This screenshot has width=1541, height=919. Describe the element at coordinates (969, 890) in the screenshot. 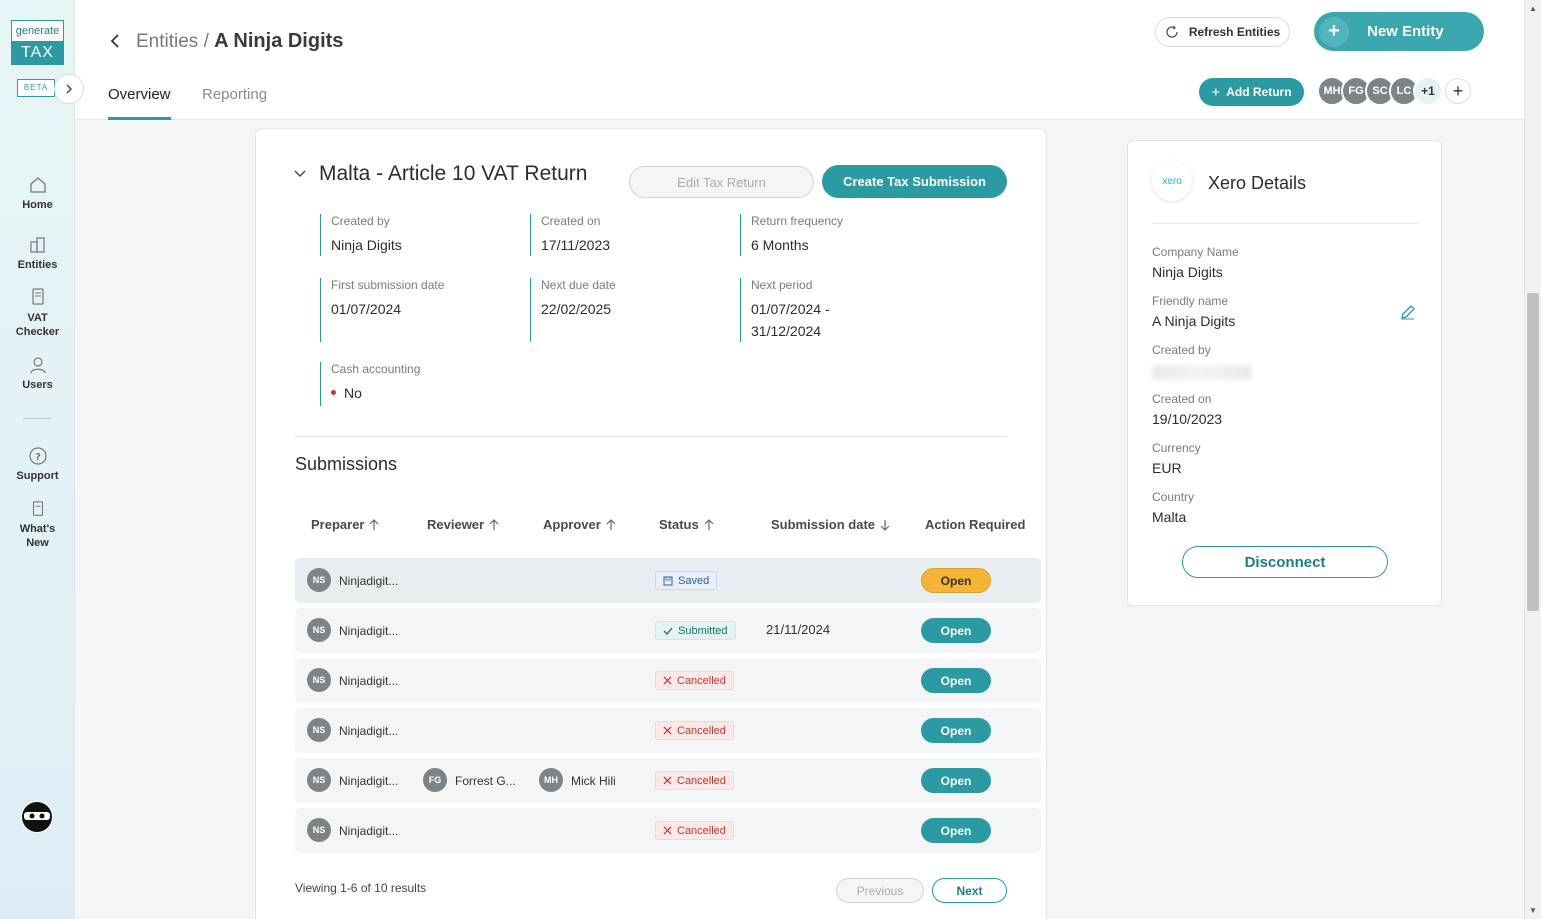

I see `next-page-button: Next` at that location.